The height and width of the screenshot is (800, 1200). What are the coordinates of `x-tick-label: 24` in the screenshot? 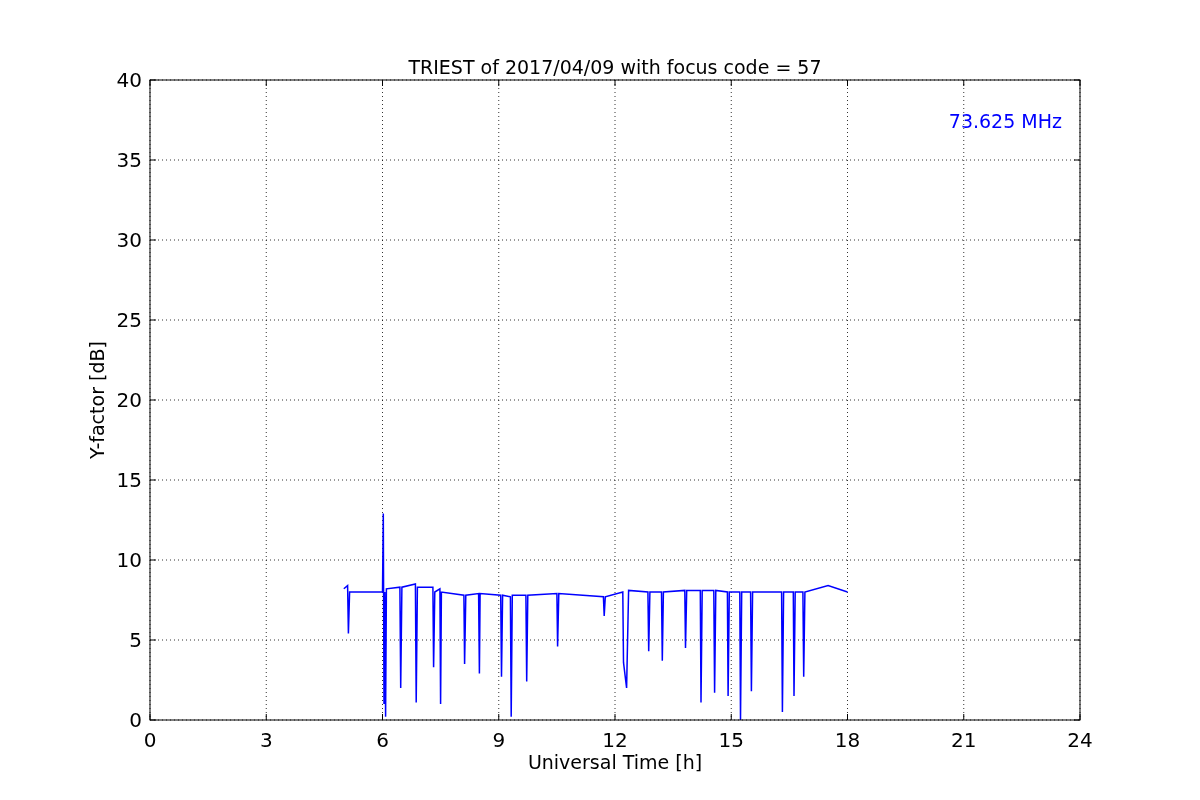 It's located at (1080, 740).